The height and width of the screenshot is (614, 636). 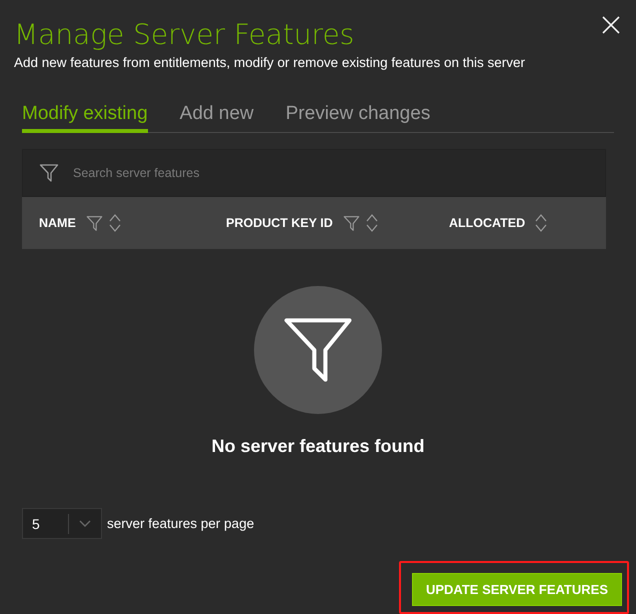 What do you see at coordinates (358, 118) in the screenshot?
I see `tab: Preview changes` at bounding box center [358, 118].